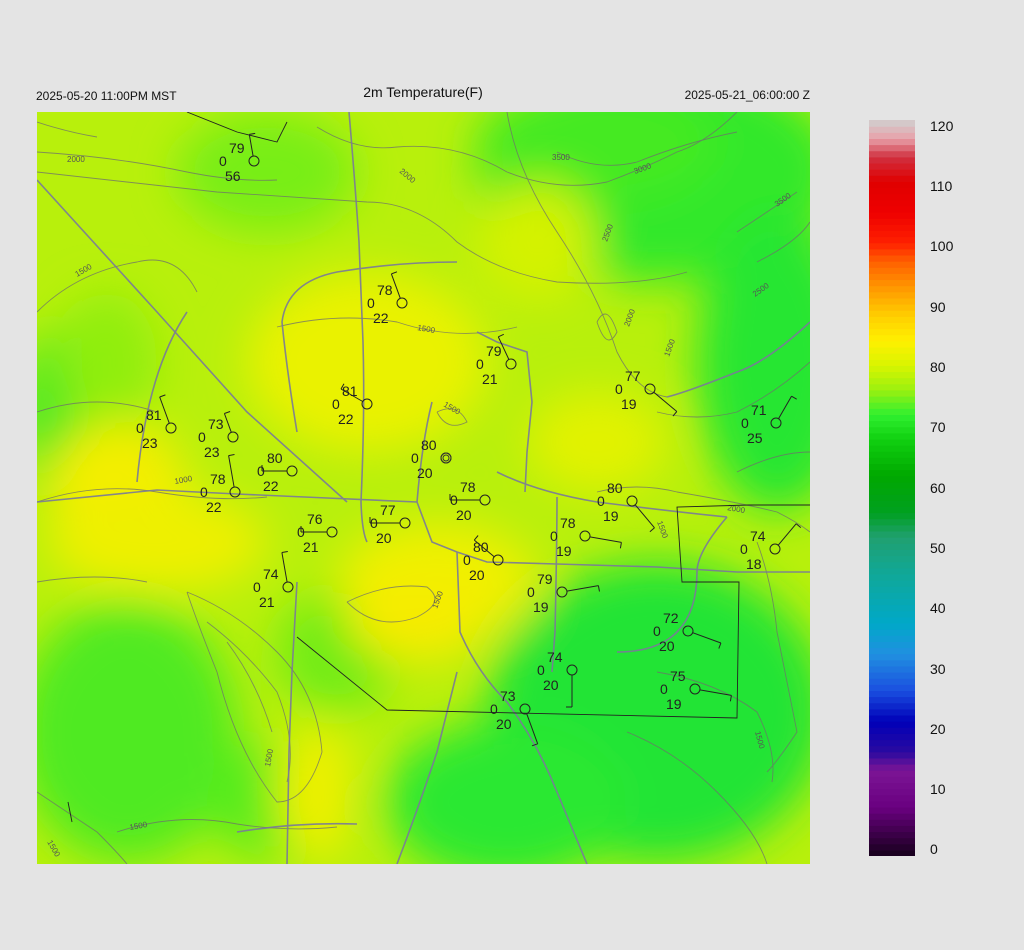 The image size is (1024, 950). What do you see at coordinates (754, 564) in the screenshot?
I see `station-dewpoint: 18` at bounding box center [754, 564].